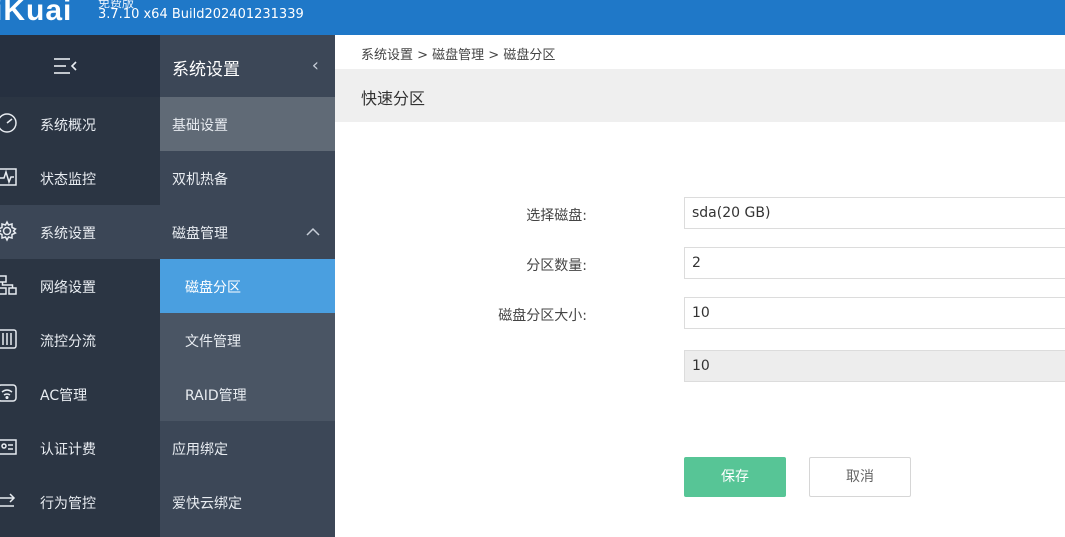  What do you see at coordinates (874, 313) in the screenshot?
I see `partition-size-input: 10` at bounding box center [874, 313].